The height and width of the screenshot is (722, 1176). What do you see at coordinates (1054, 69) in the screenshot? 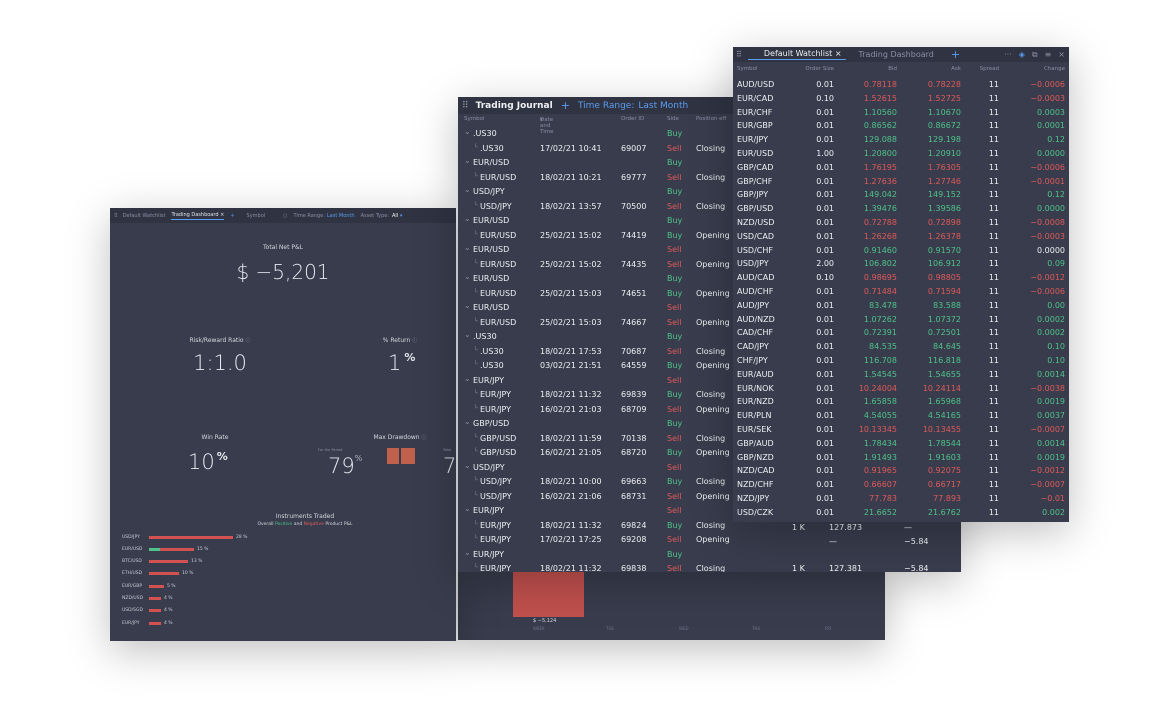
I see `col-change: Change` at bounding box center [1054, 69].